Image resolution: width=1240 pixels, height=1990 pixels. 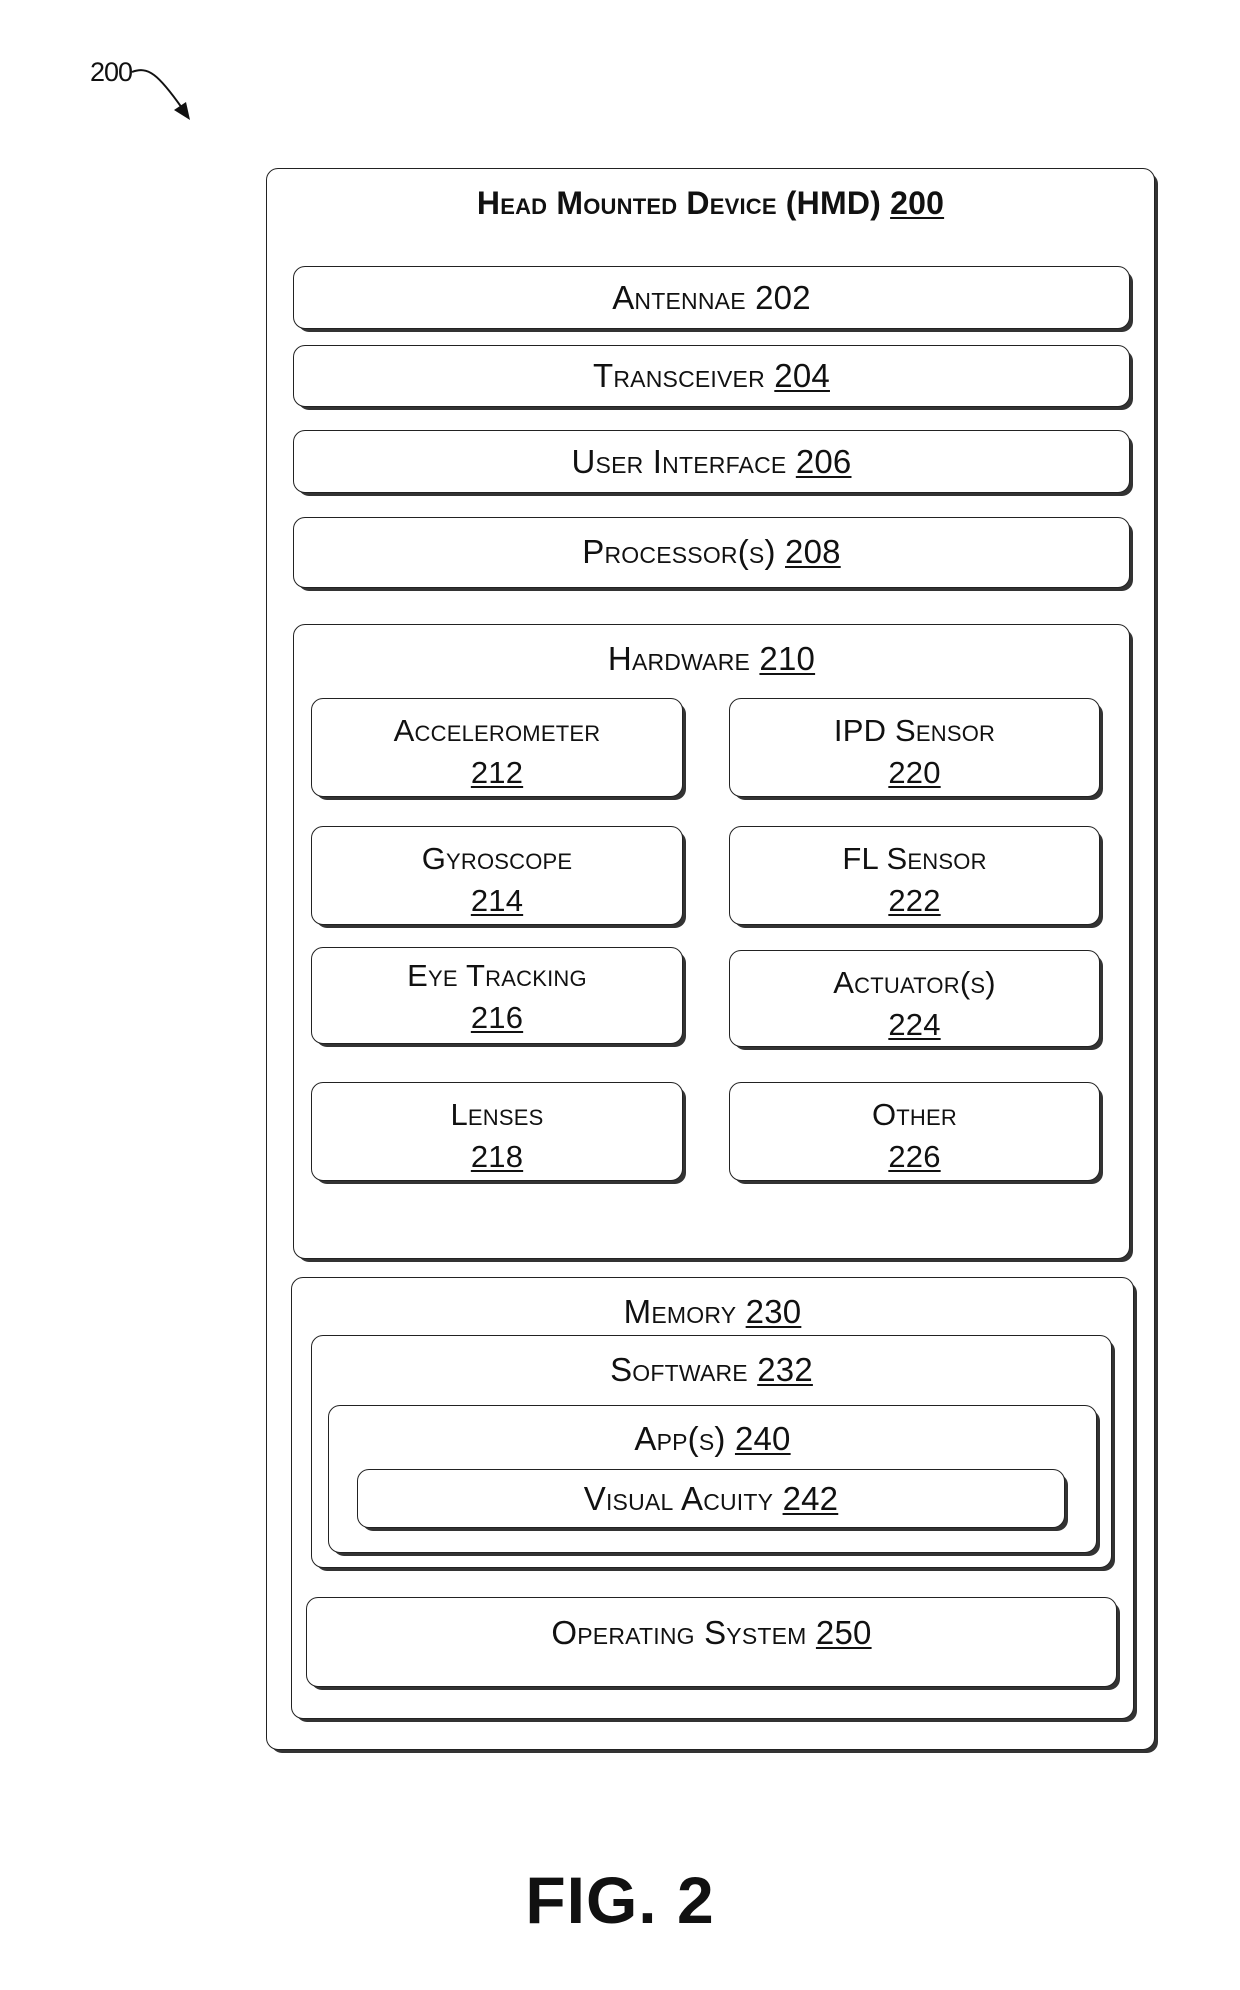 I want to click on hardware-text: Hardware, so click(x=679, y=658).